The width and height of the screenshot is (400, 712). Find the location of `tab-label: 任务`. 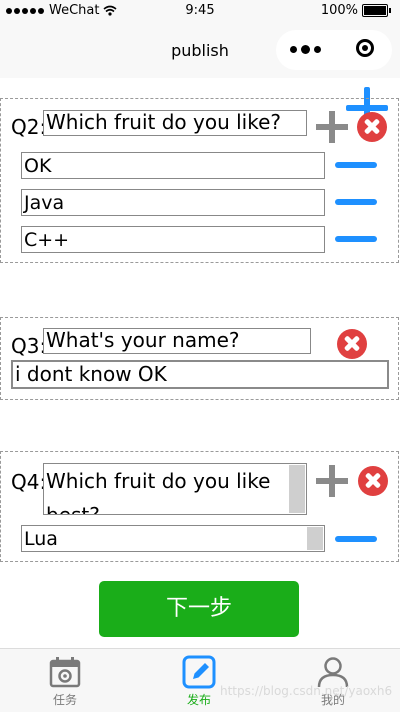

tab-label: 任务 is located at coordinates (64, 700).